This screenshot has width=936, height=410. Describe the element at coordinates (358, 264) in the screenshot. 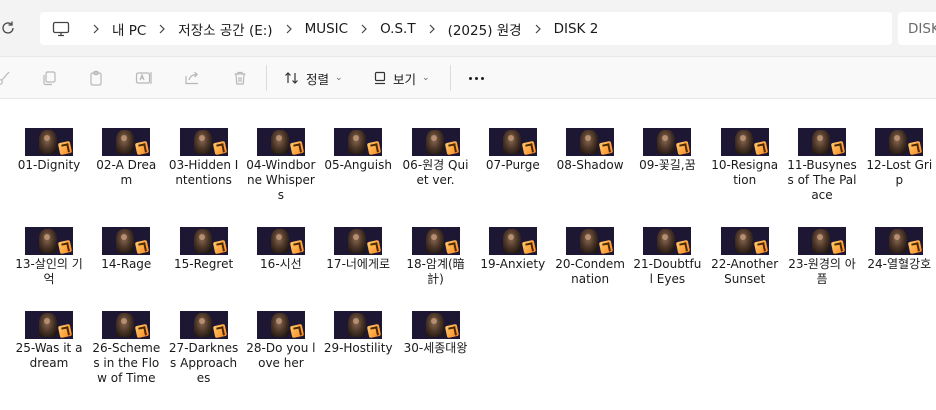

I see `file-name: 17-너에게로` at that location.